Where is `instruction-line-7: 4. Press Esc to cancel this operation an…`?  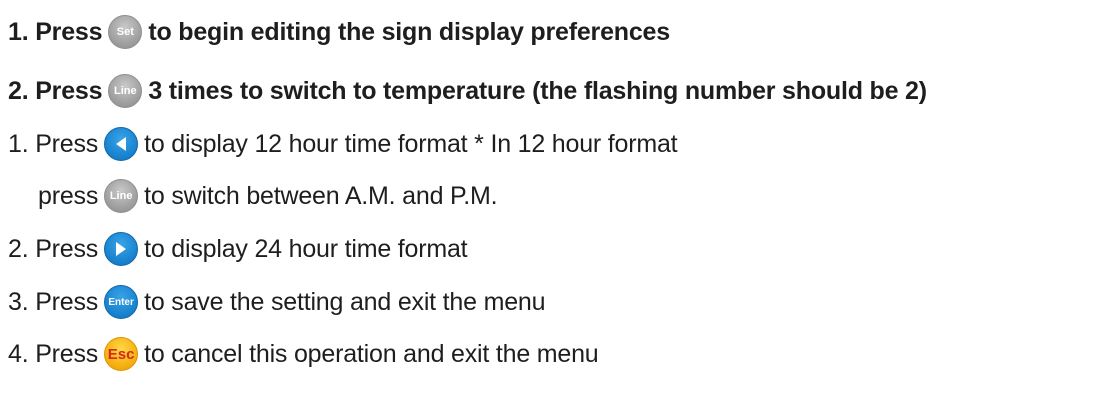 instruction-line-7: 4. Press Esc to cancel this operation an… is located at coordinates (303, 354).